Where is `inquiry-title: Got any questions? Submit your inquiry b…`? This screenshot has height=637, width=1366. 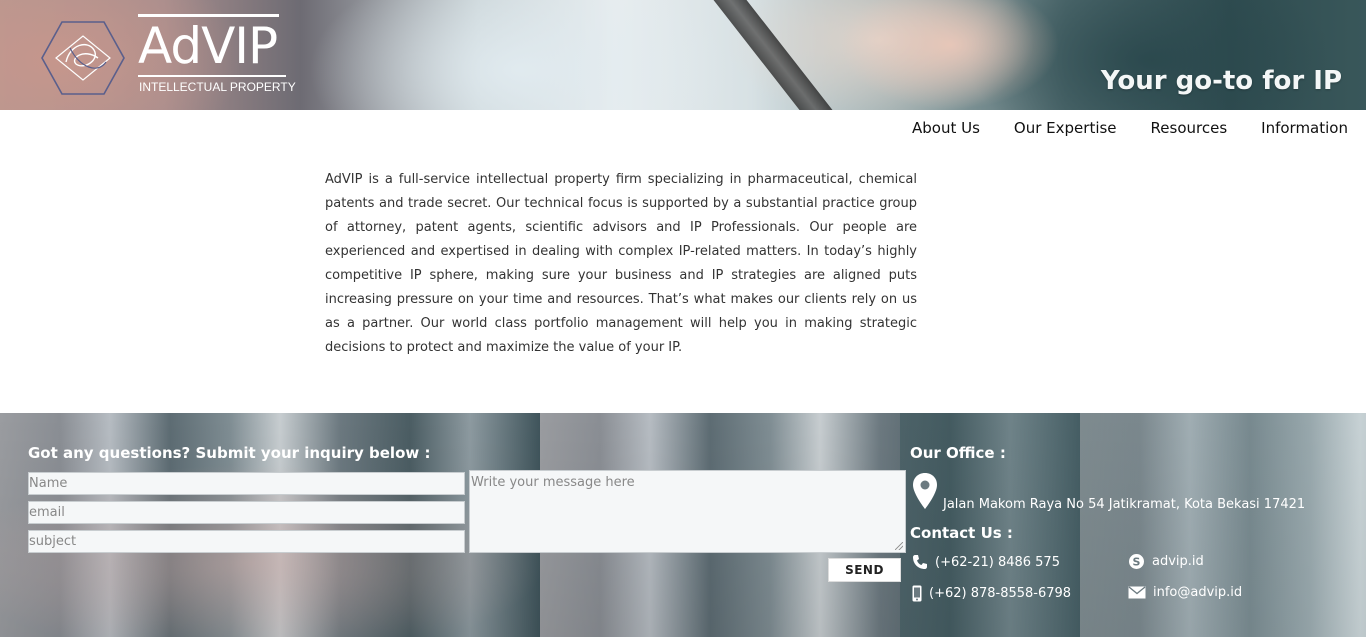
inquiry-title: Got any questions? Submit your inquiry b… is located at coordinates (229, 453).